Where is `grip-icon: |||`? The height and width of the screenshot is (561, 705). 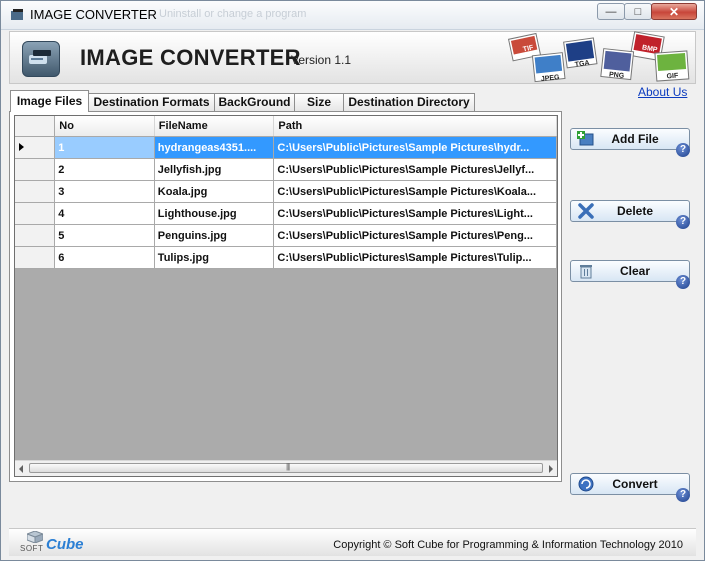
grip-icon: ||| is located at coordinates (288, 466).